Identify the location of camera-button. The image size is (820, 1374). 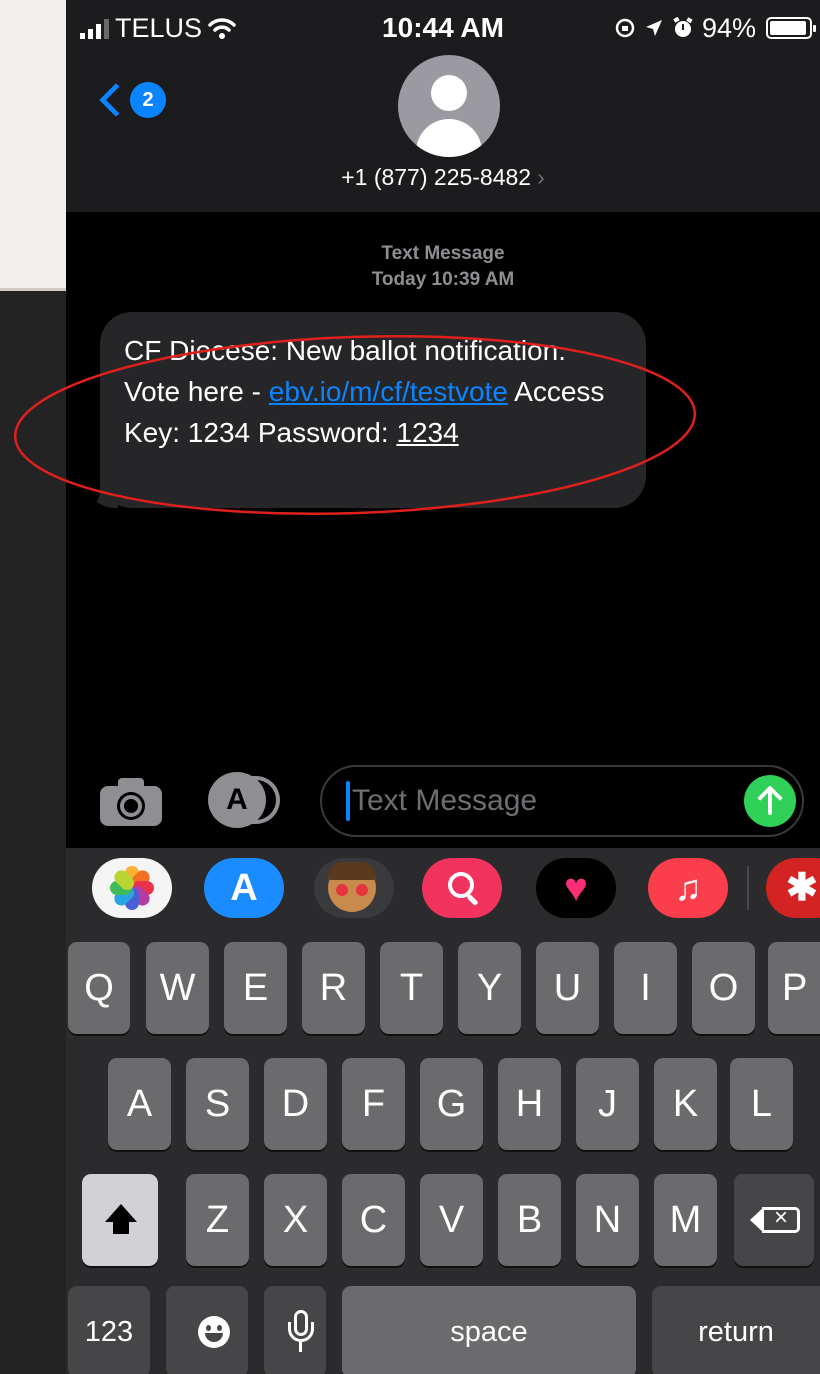
(131, 801).